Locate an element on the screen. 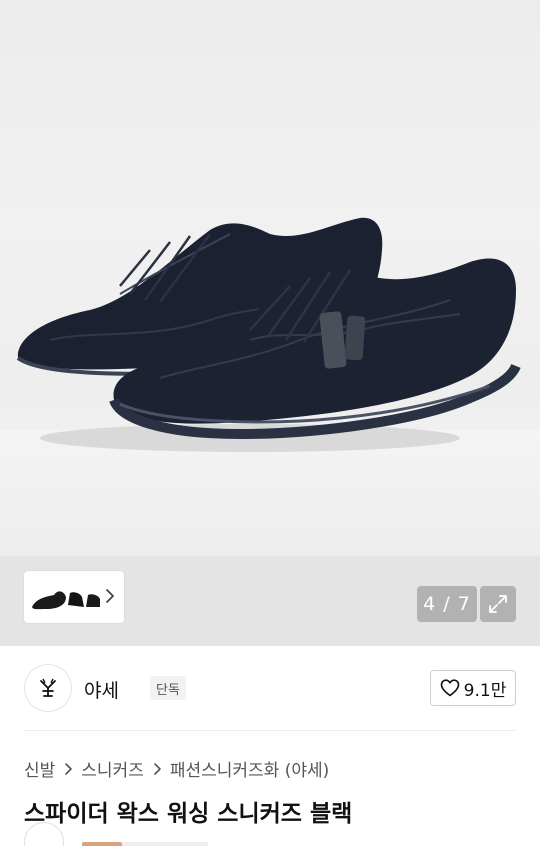 This screenshot has width=540, height=846. like-button: 9.1만 is located at coordinates (473, 688).